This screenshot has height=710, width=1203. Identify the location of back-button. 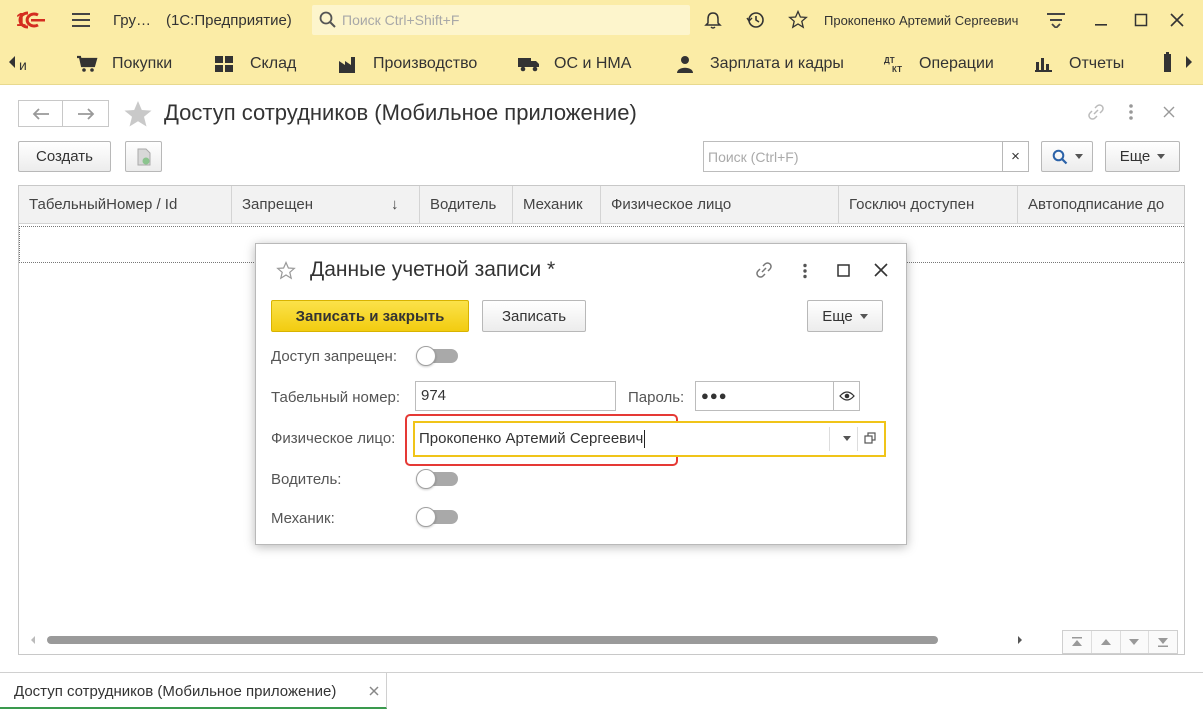
(40, 113).